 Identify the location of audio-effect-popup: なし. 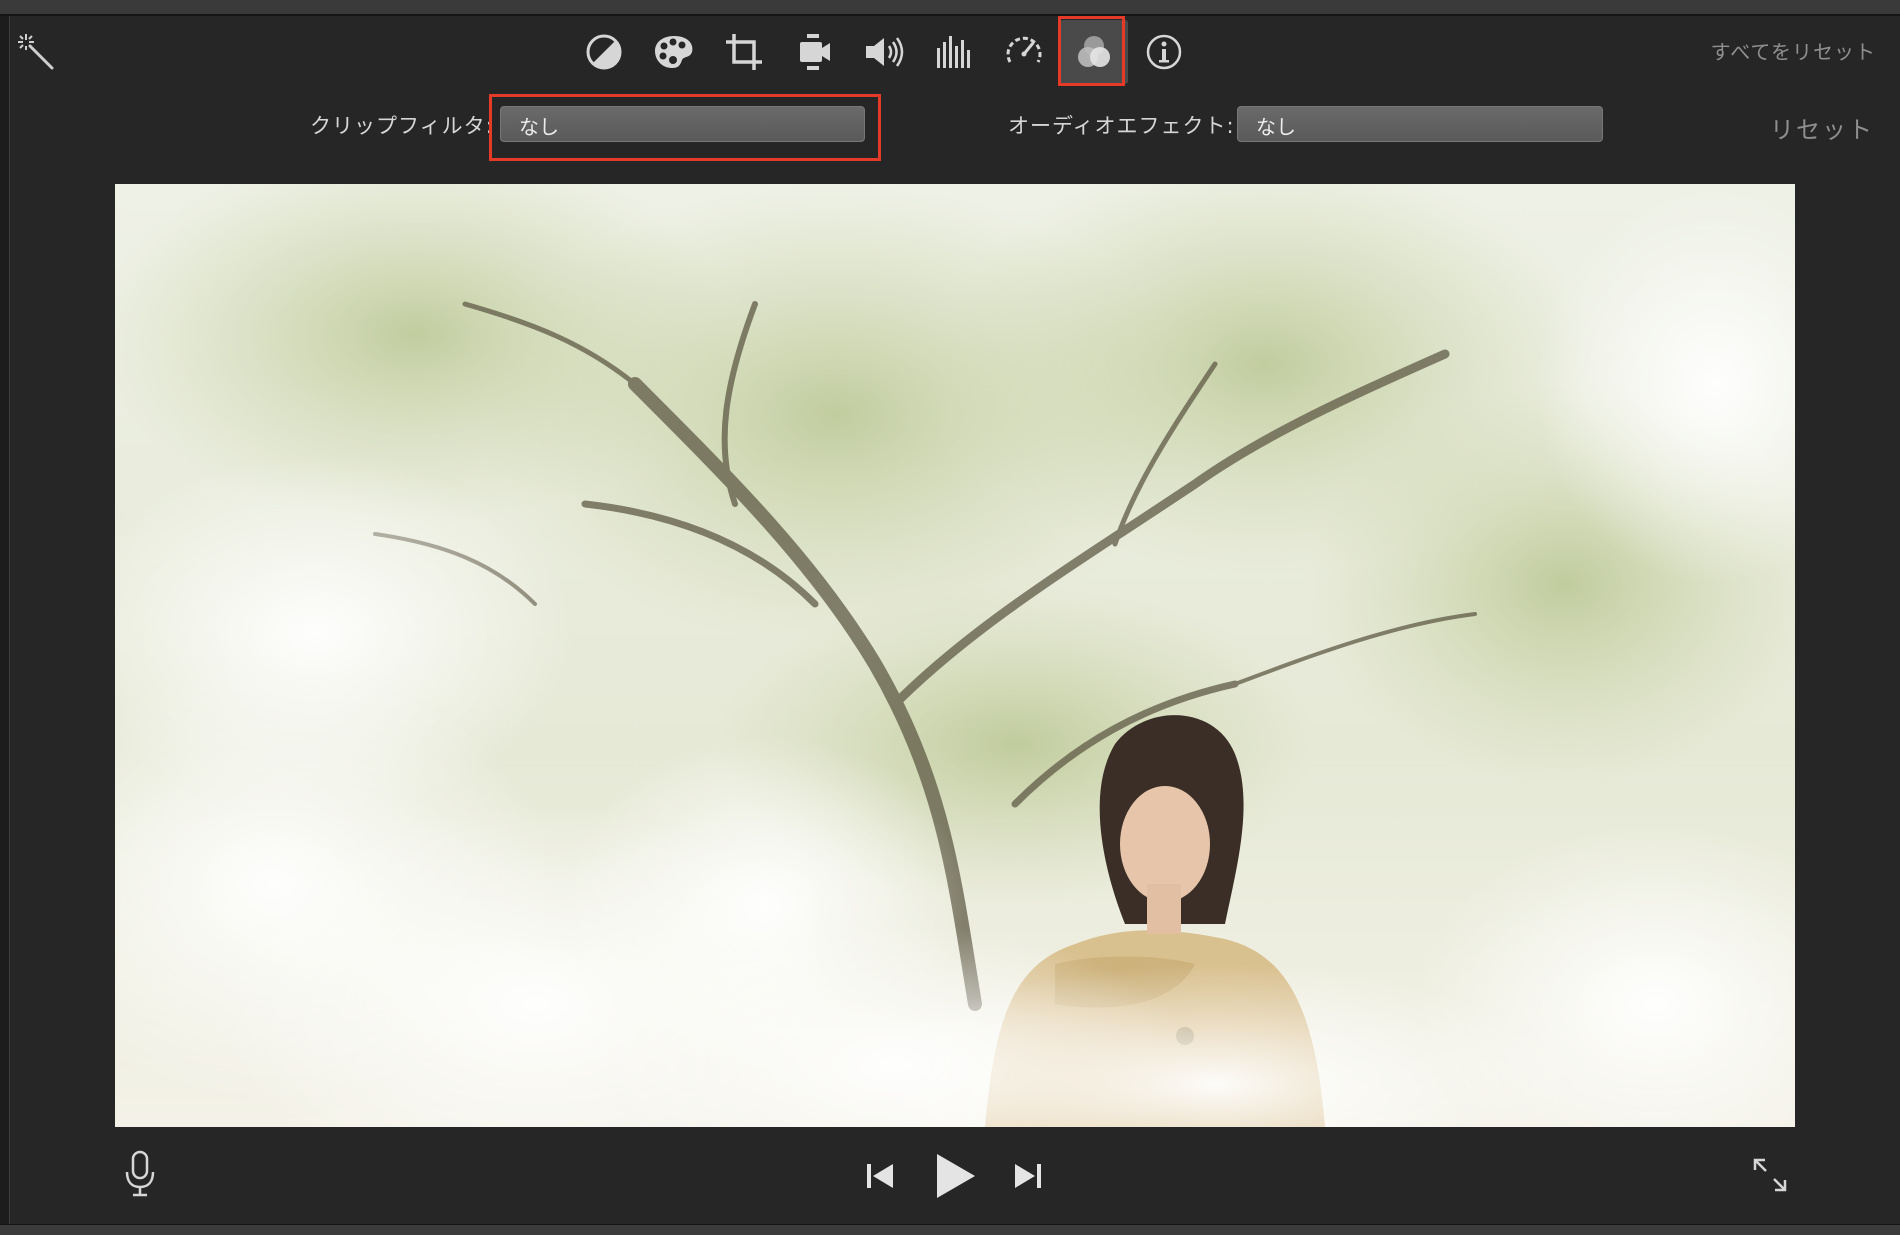
(1420, 124).